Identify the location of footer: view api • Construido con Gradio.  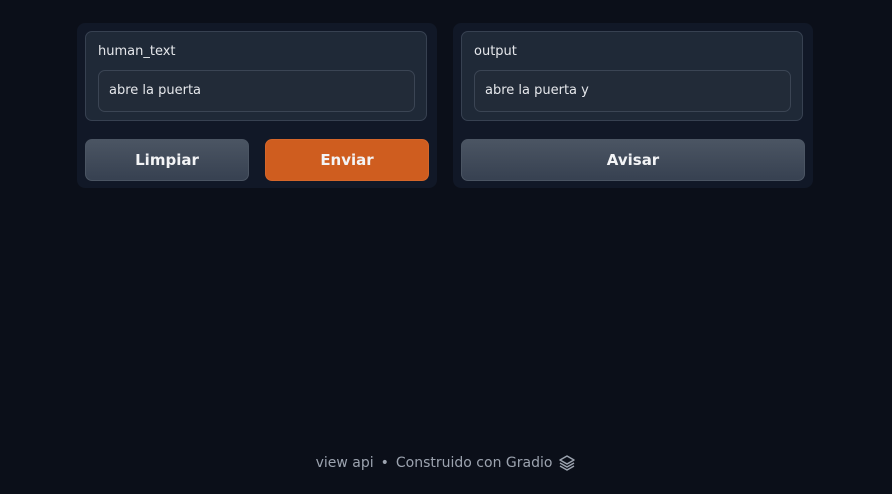
(446, 463).